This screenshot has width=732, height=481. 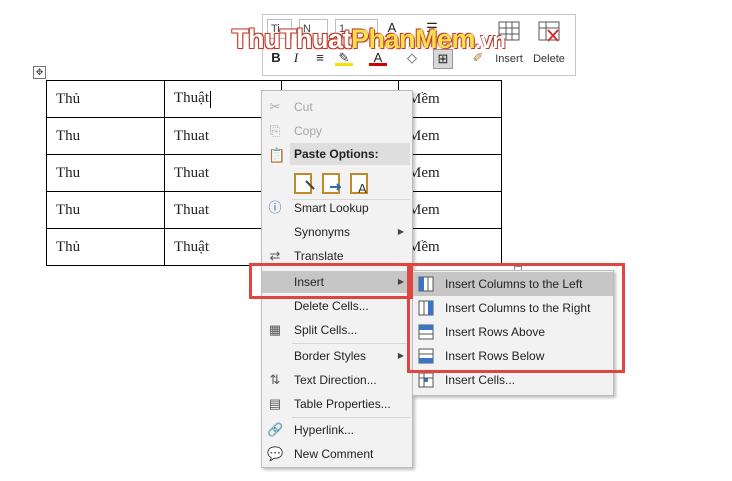 I want to click on table-properties-icon: ▤, so click(x=275, y=403).